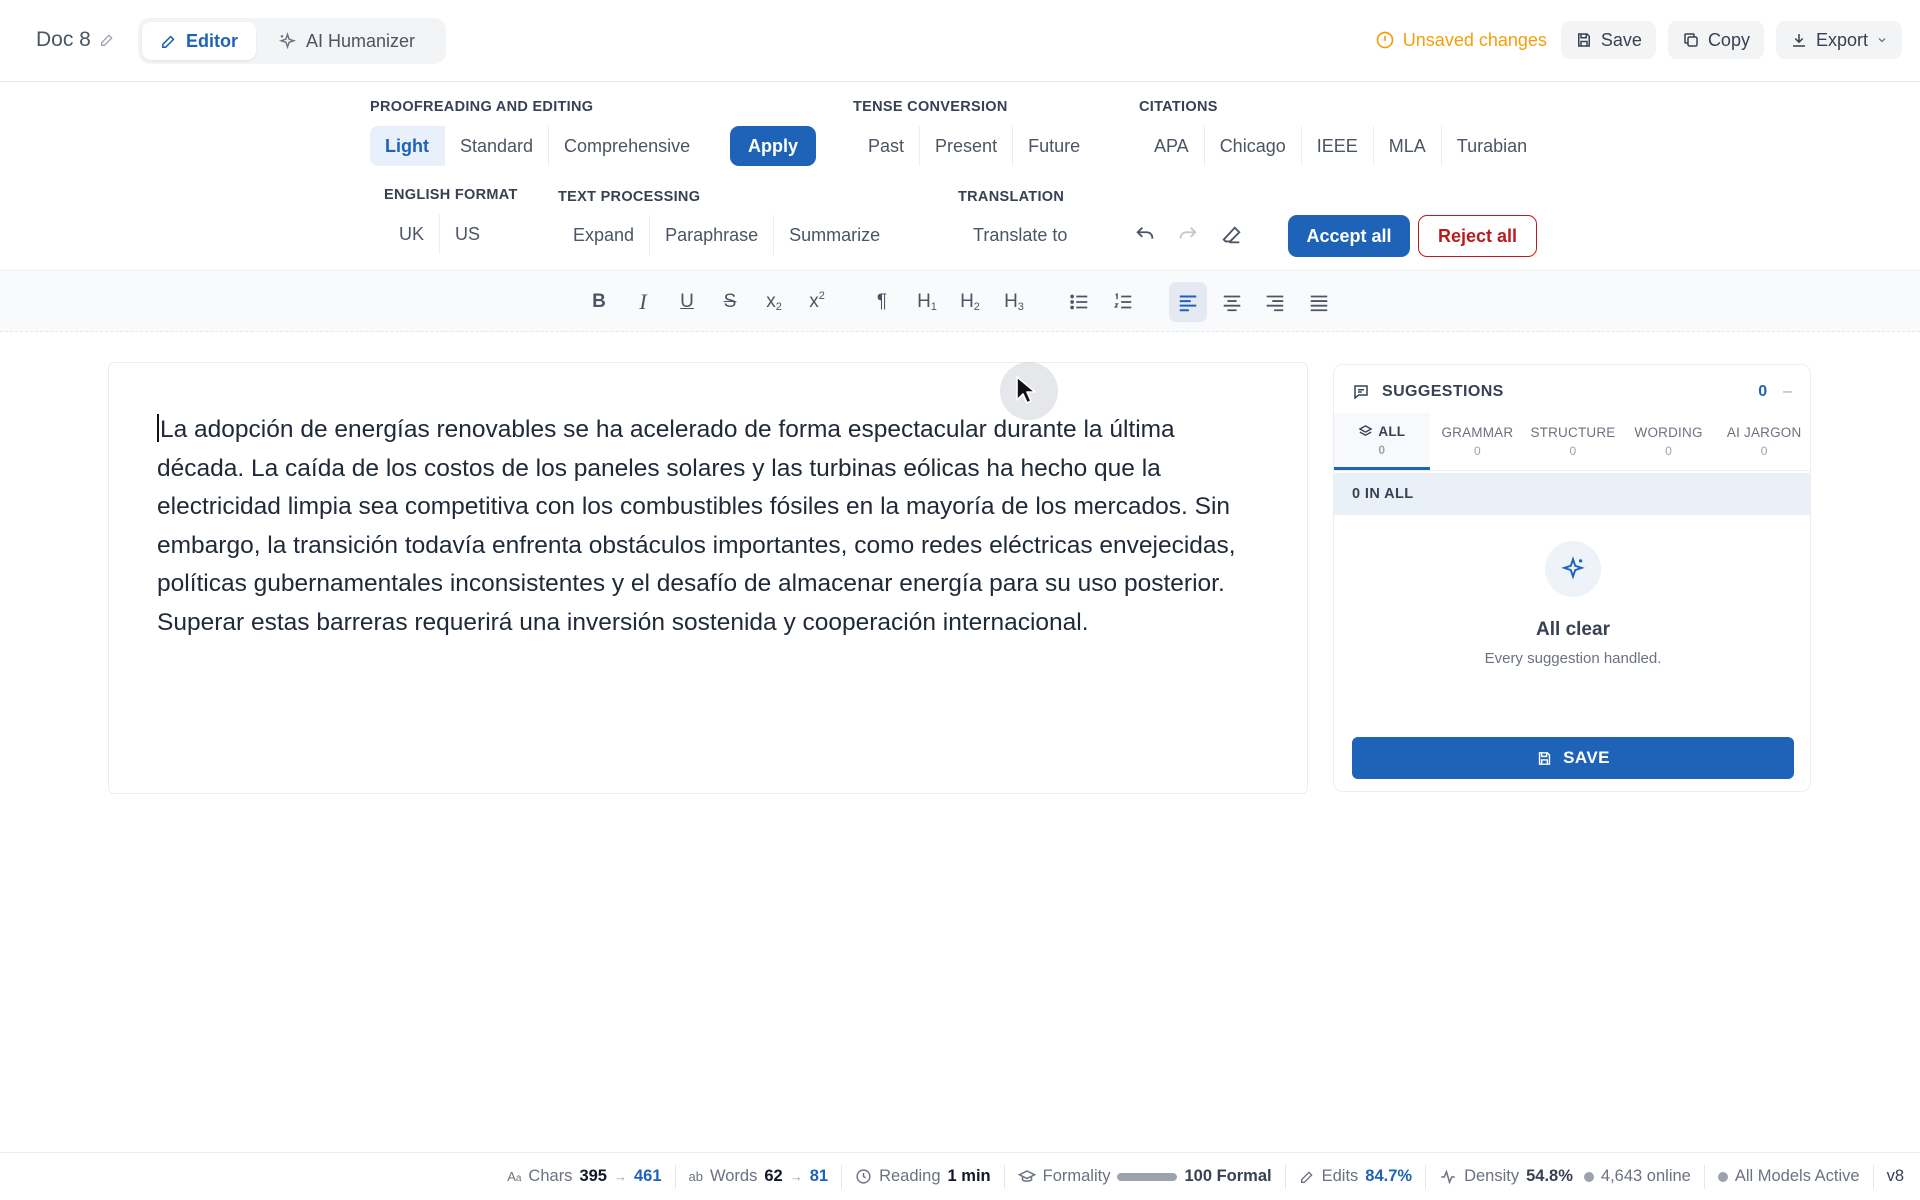  Describe the element at coordinates (1573, 432) in the screenshot. I see `tab-structure-label: STRUCTURE` at that location.